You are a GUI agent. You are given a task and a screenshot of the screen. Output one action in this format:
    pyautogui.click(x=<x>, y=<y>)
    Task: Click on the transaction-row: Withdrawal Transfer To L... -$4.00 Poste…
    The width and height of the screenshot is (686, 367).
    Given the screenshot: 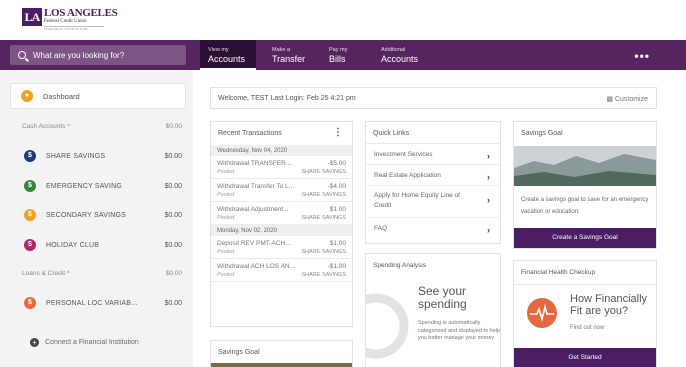 What is the action you would take?
    pyautogui.click(x=281, y=190)
    